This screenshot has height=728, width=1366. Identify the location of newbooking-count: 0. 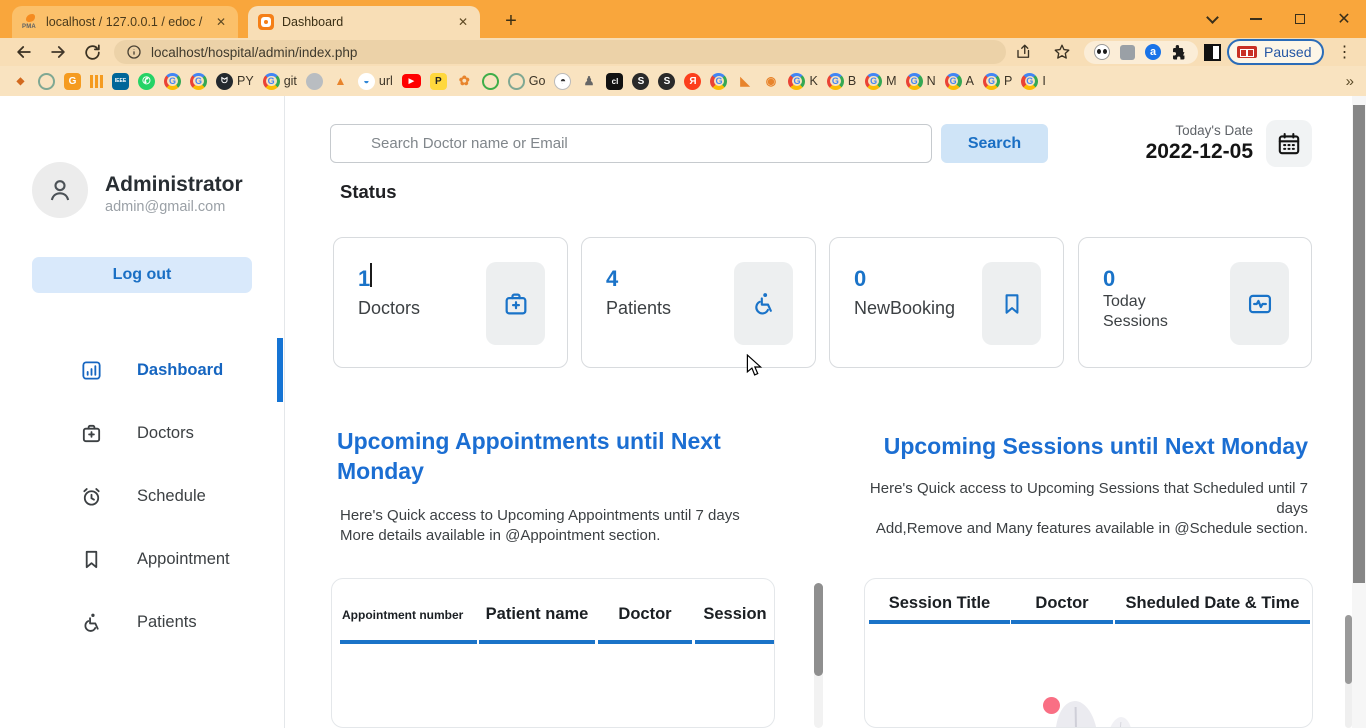
(860, 278).